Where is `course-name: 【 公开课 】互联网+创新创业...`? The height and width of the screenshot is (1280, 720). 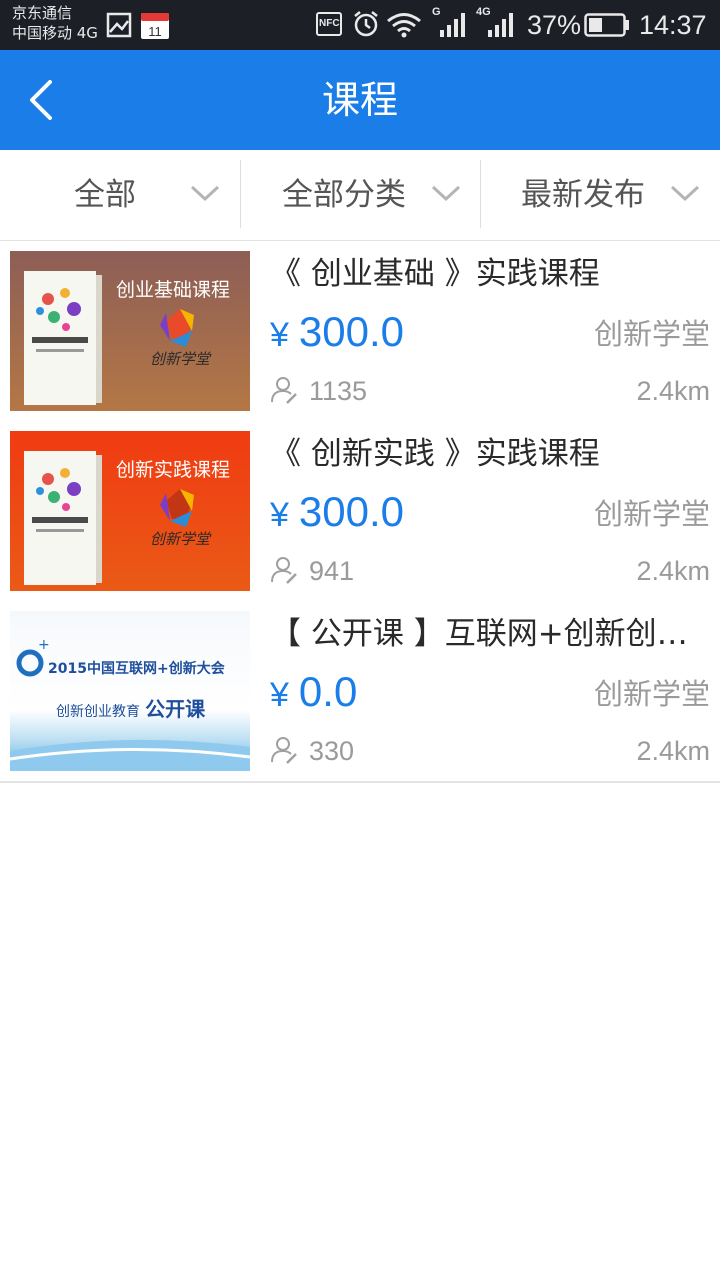
course-name: 【 公开课 】互联网+创新创业... is located at coordinates (490, 634).